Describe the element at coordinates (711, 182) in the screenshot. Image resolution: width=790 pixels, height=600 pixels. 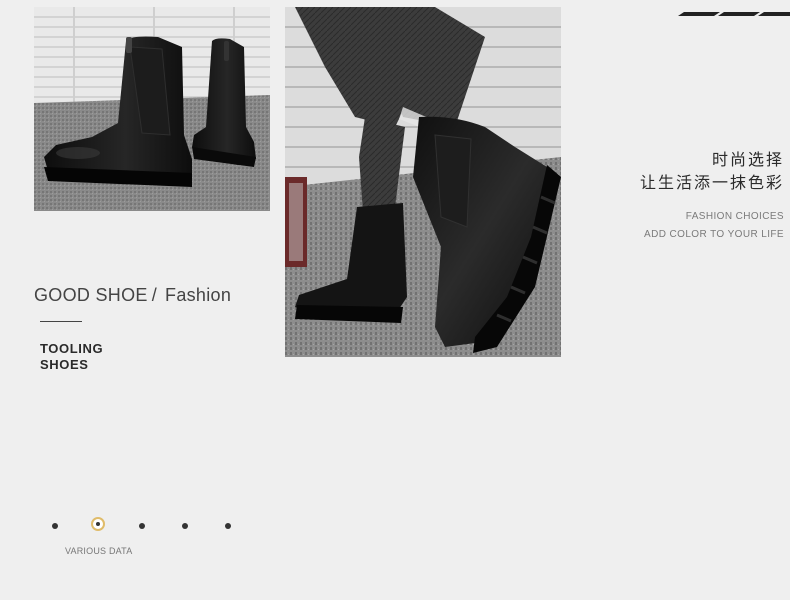
I see `slogan-chinese-line-2: 让生活添一抹色彩` at that location.